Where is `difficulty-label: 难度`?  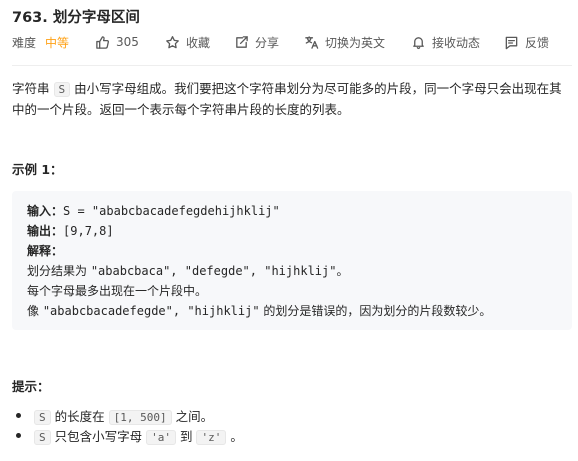 difficulty-label: 难度 is located at coordinates (24, 42).